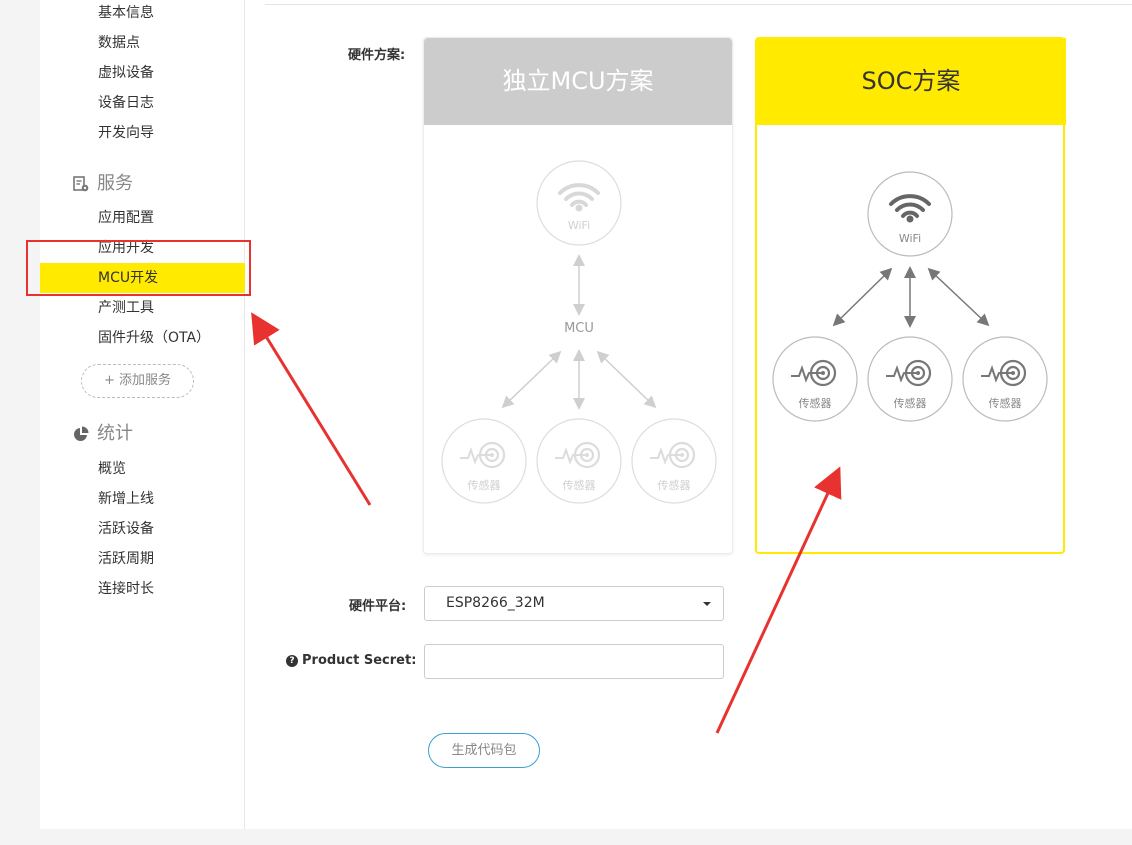 This screenshot has width=1132, height=845. I want to click on soc-wifi-node: WiFi, so click(910, 214).